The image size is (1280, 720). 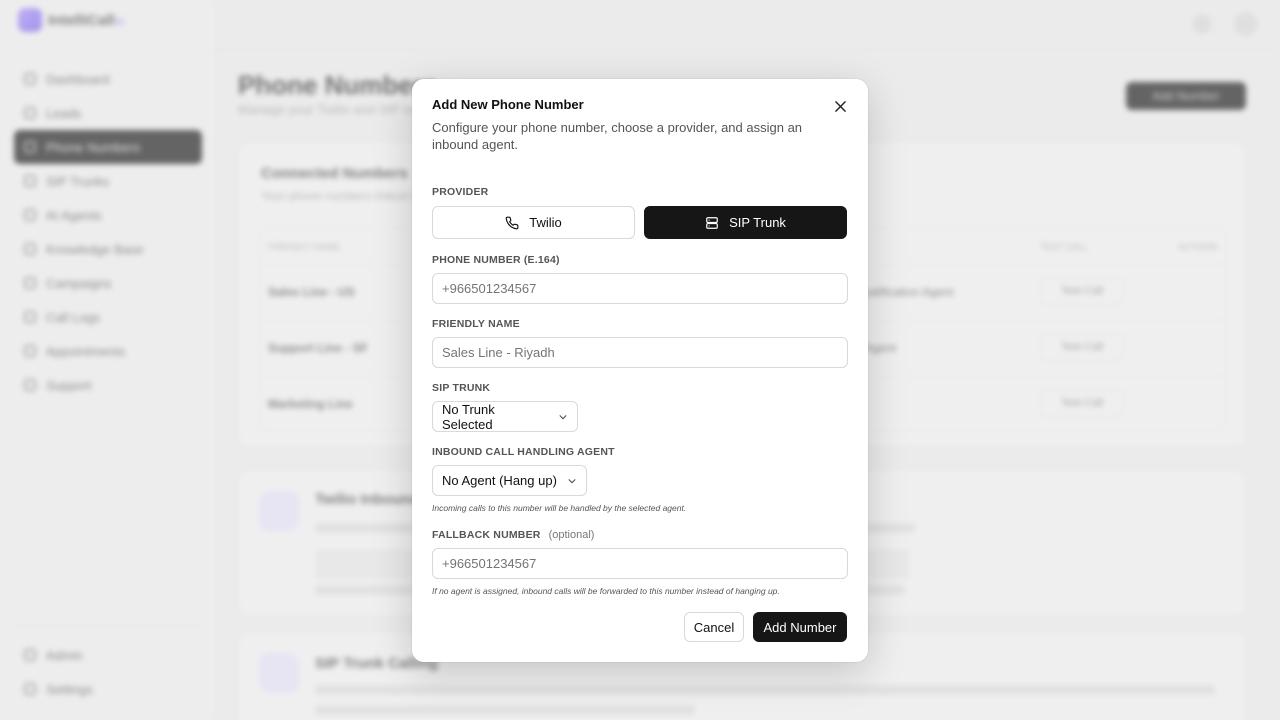 I want to click on provider-twilio-button: Twilio, so click(x=533, y=222).